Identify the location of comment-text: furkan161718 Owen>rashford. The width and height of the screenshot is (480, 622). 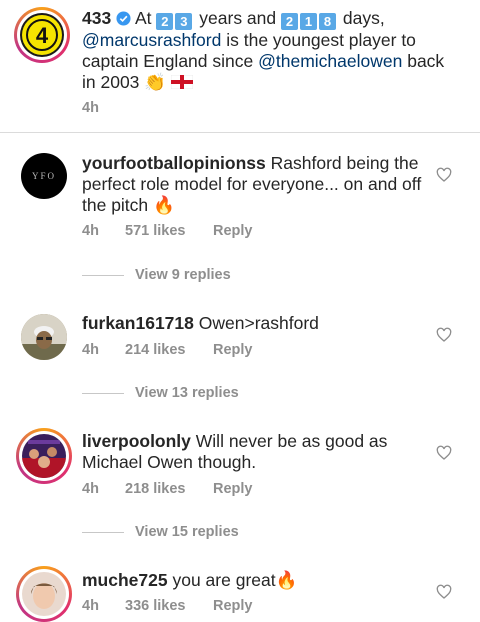
(252, 323).